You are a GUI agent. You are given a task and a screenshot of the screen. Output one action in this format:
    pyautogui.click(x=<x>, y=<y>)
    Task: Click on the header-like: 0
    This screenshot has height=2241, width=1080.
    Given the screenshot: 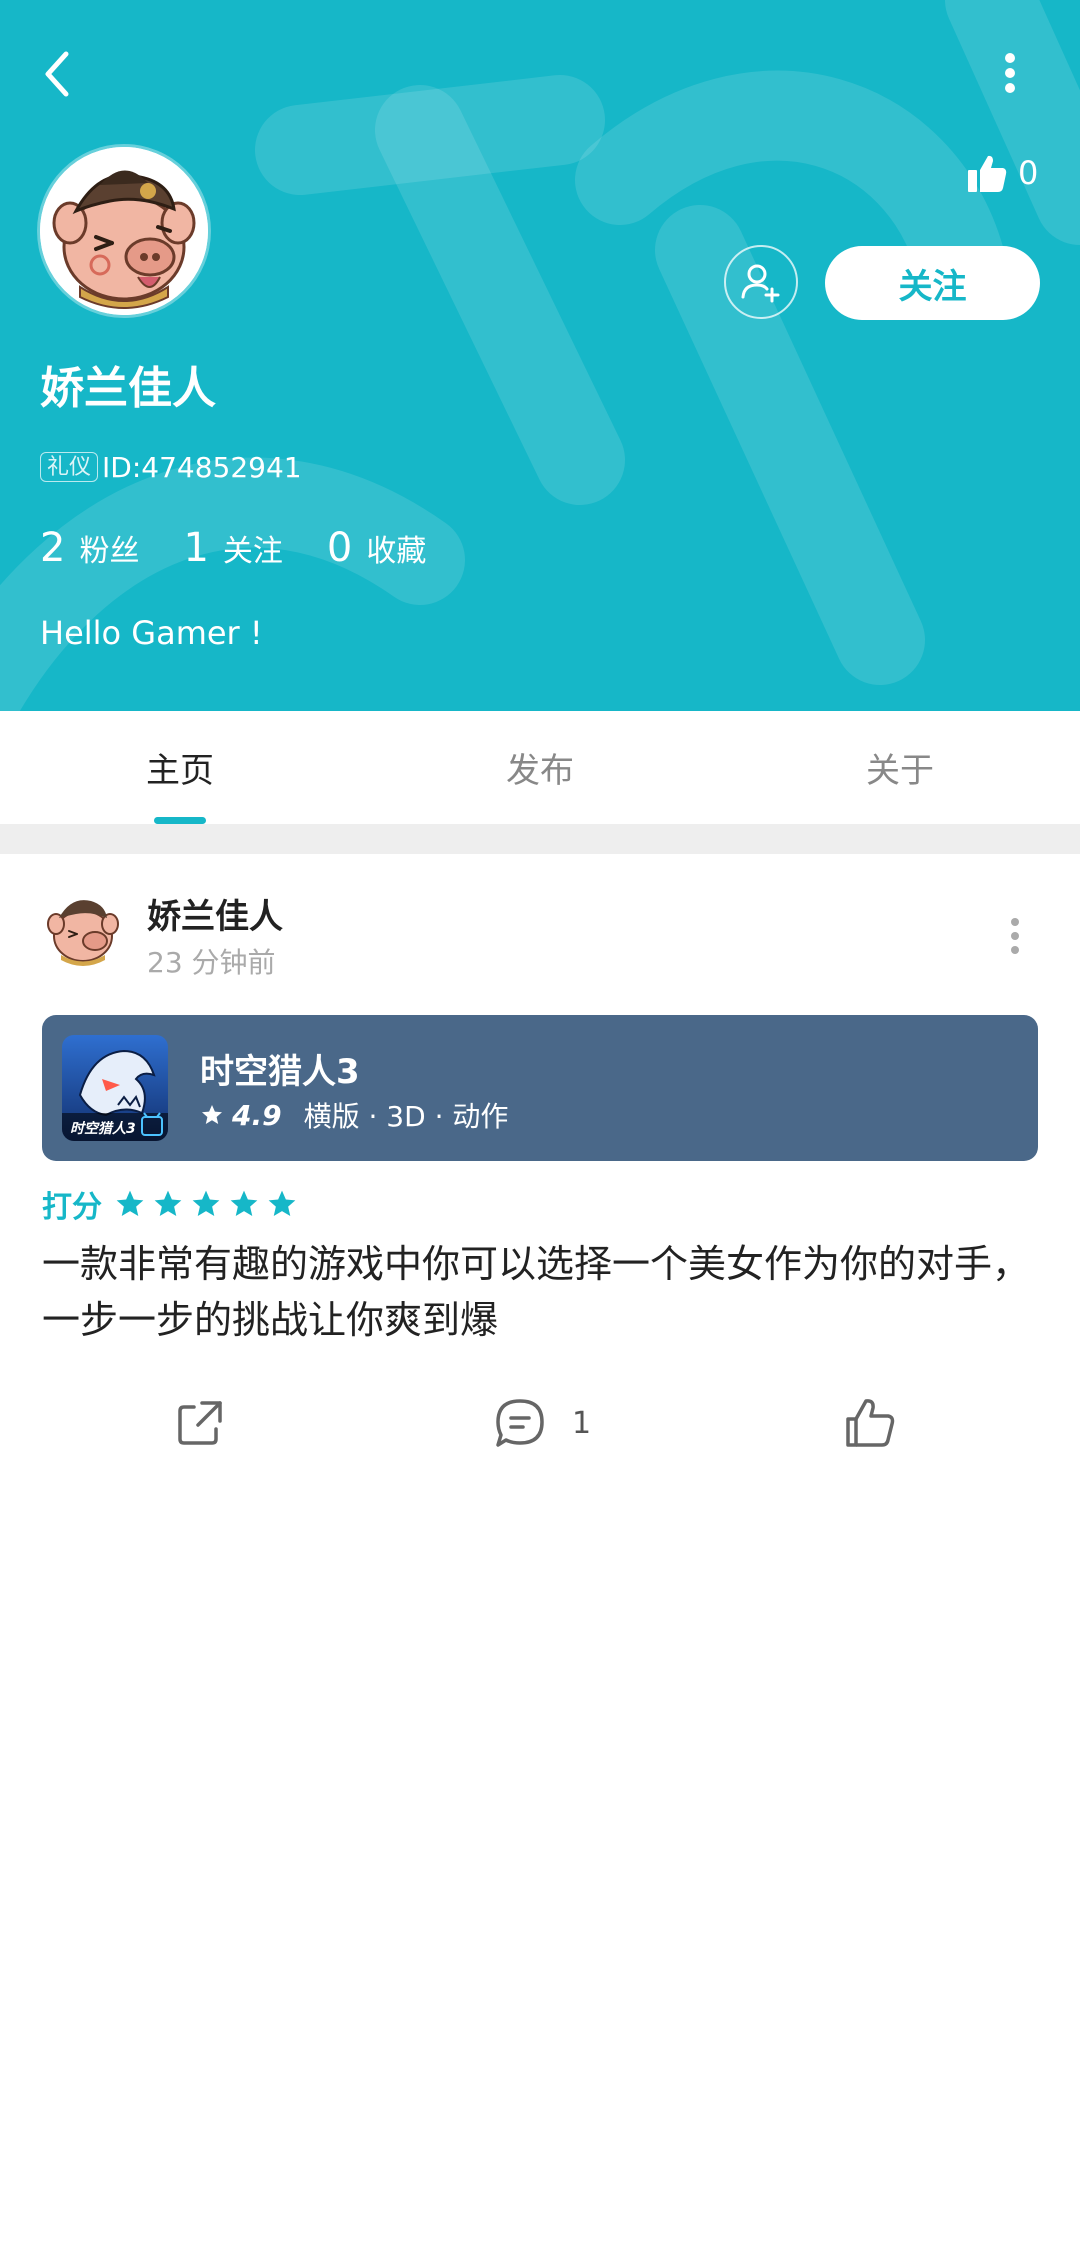 What is the action you would take?
    pyautogui.click(x=1002, y=173)
    